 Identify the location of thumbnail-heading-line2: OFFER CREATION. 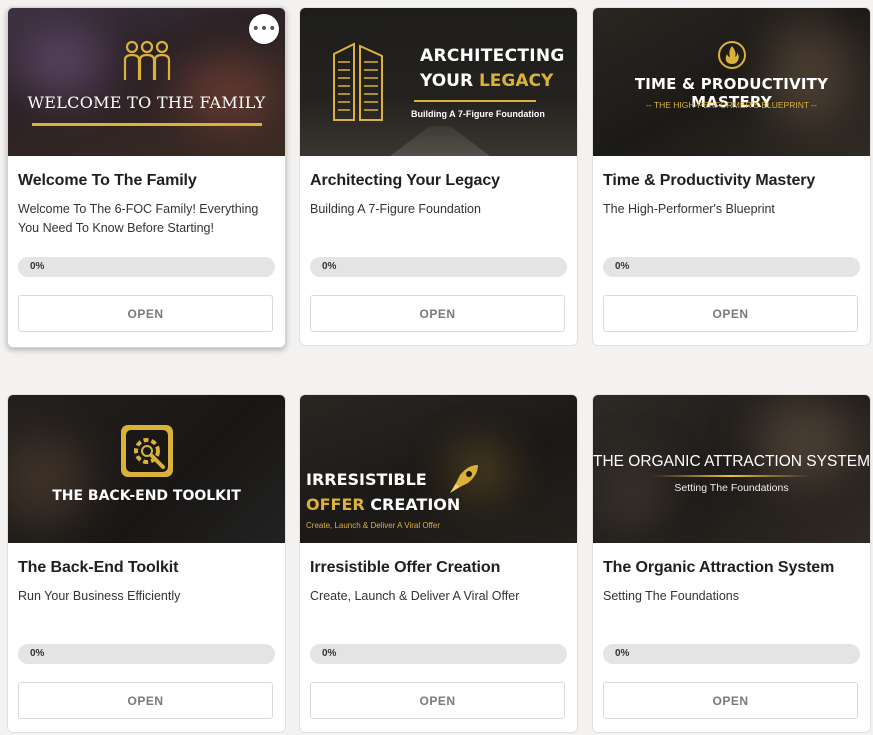
(383, 504).